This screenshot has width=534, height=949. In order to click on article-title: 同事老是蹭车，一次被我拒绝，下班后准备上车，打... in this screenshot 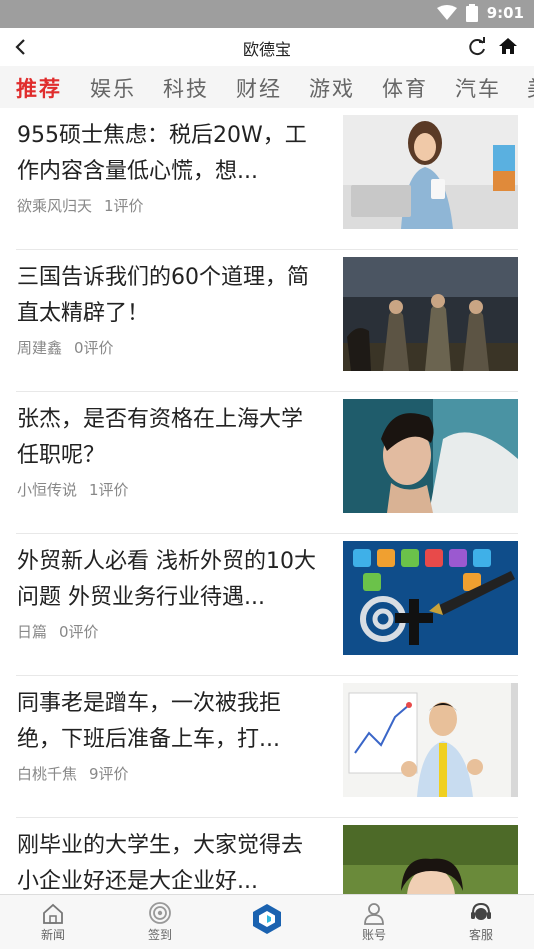, I will do `click(149, 721)`.